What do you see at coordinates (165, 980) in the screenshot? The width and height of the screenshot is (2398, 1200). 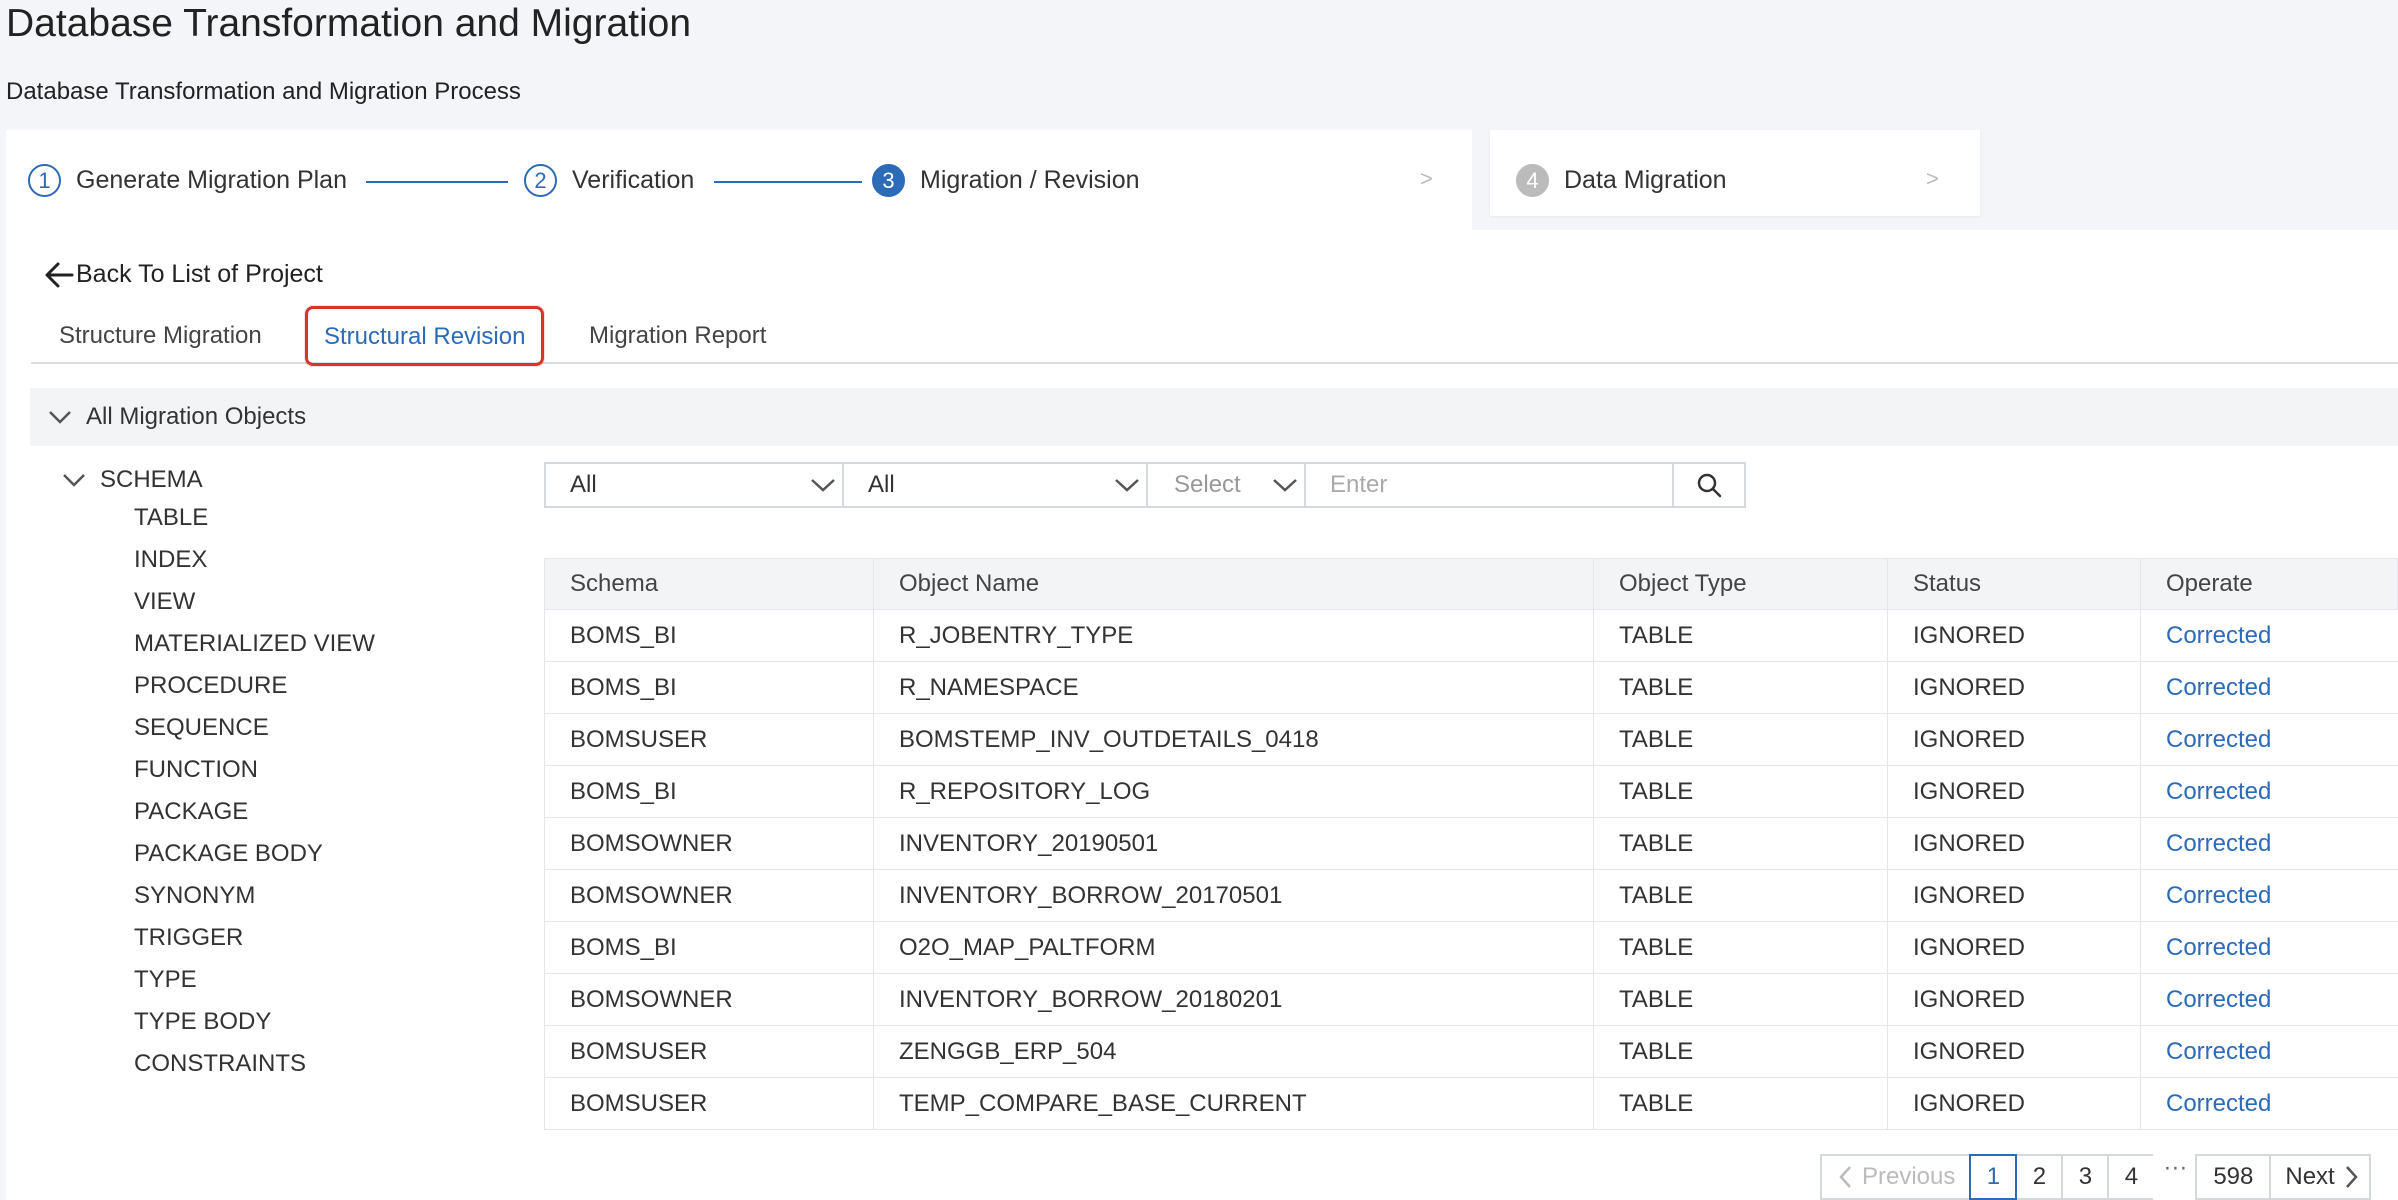 I see `tree-item-type: TYPE` at bounding box center [165, 980].